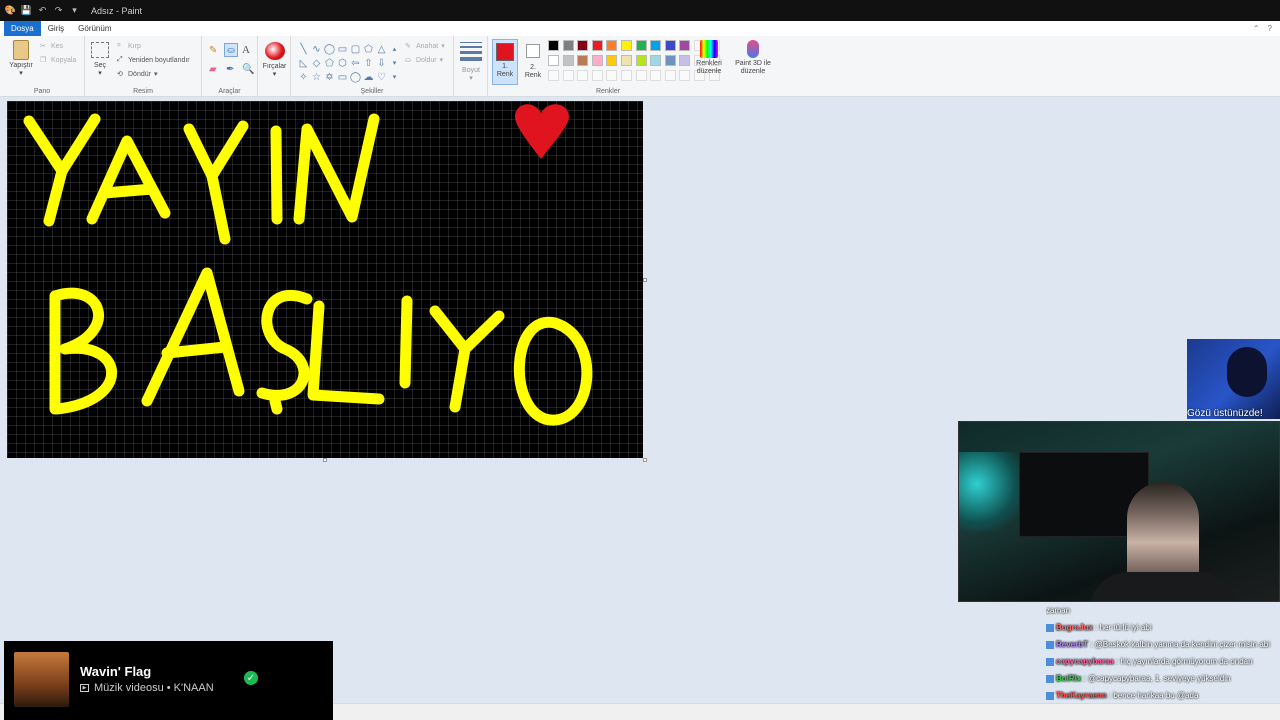 Image resolution: width=1280 pixels, height=720 pixels. What do you see at coordinates (329, 77) in the screenshot?
I see `six-point-star-shape-icon: ✡` at bounding box center [329, 77].